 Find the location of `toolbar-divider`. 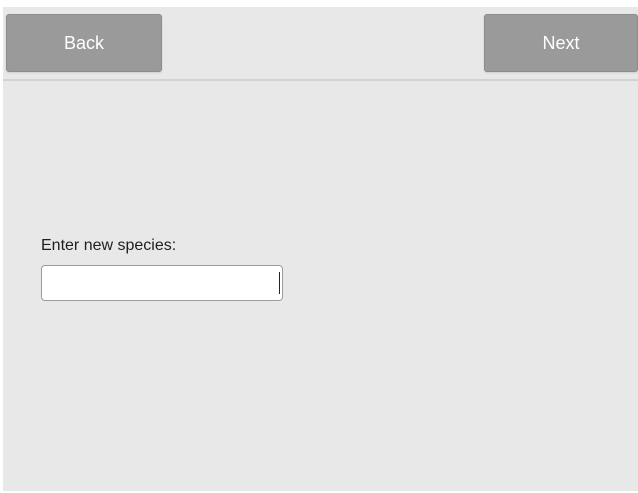

toolbar-divider is located at coordinates (320, 80).